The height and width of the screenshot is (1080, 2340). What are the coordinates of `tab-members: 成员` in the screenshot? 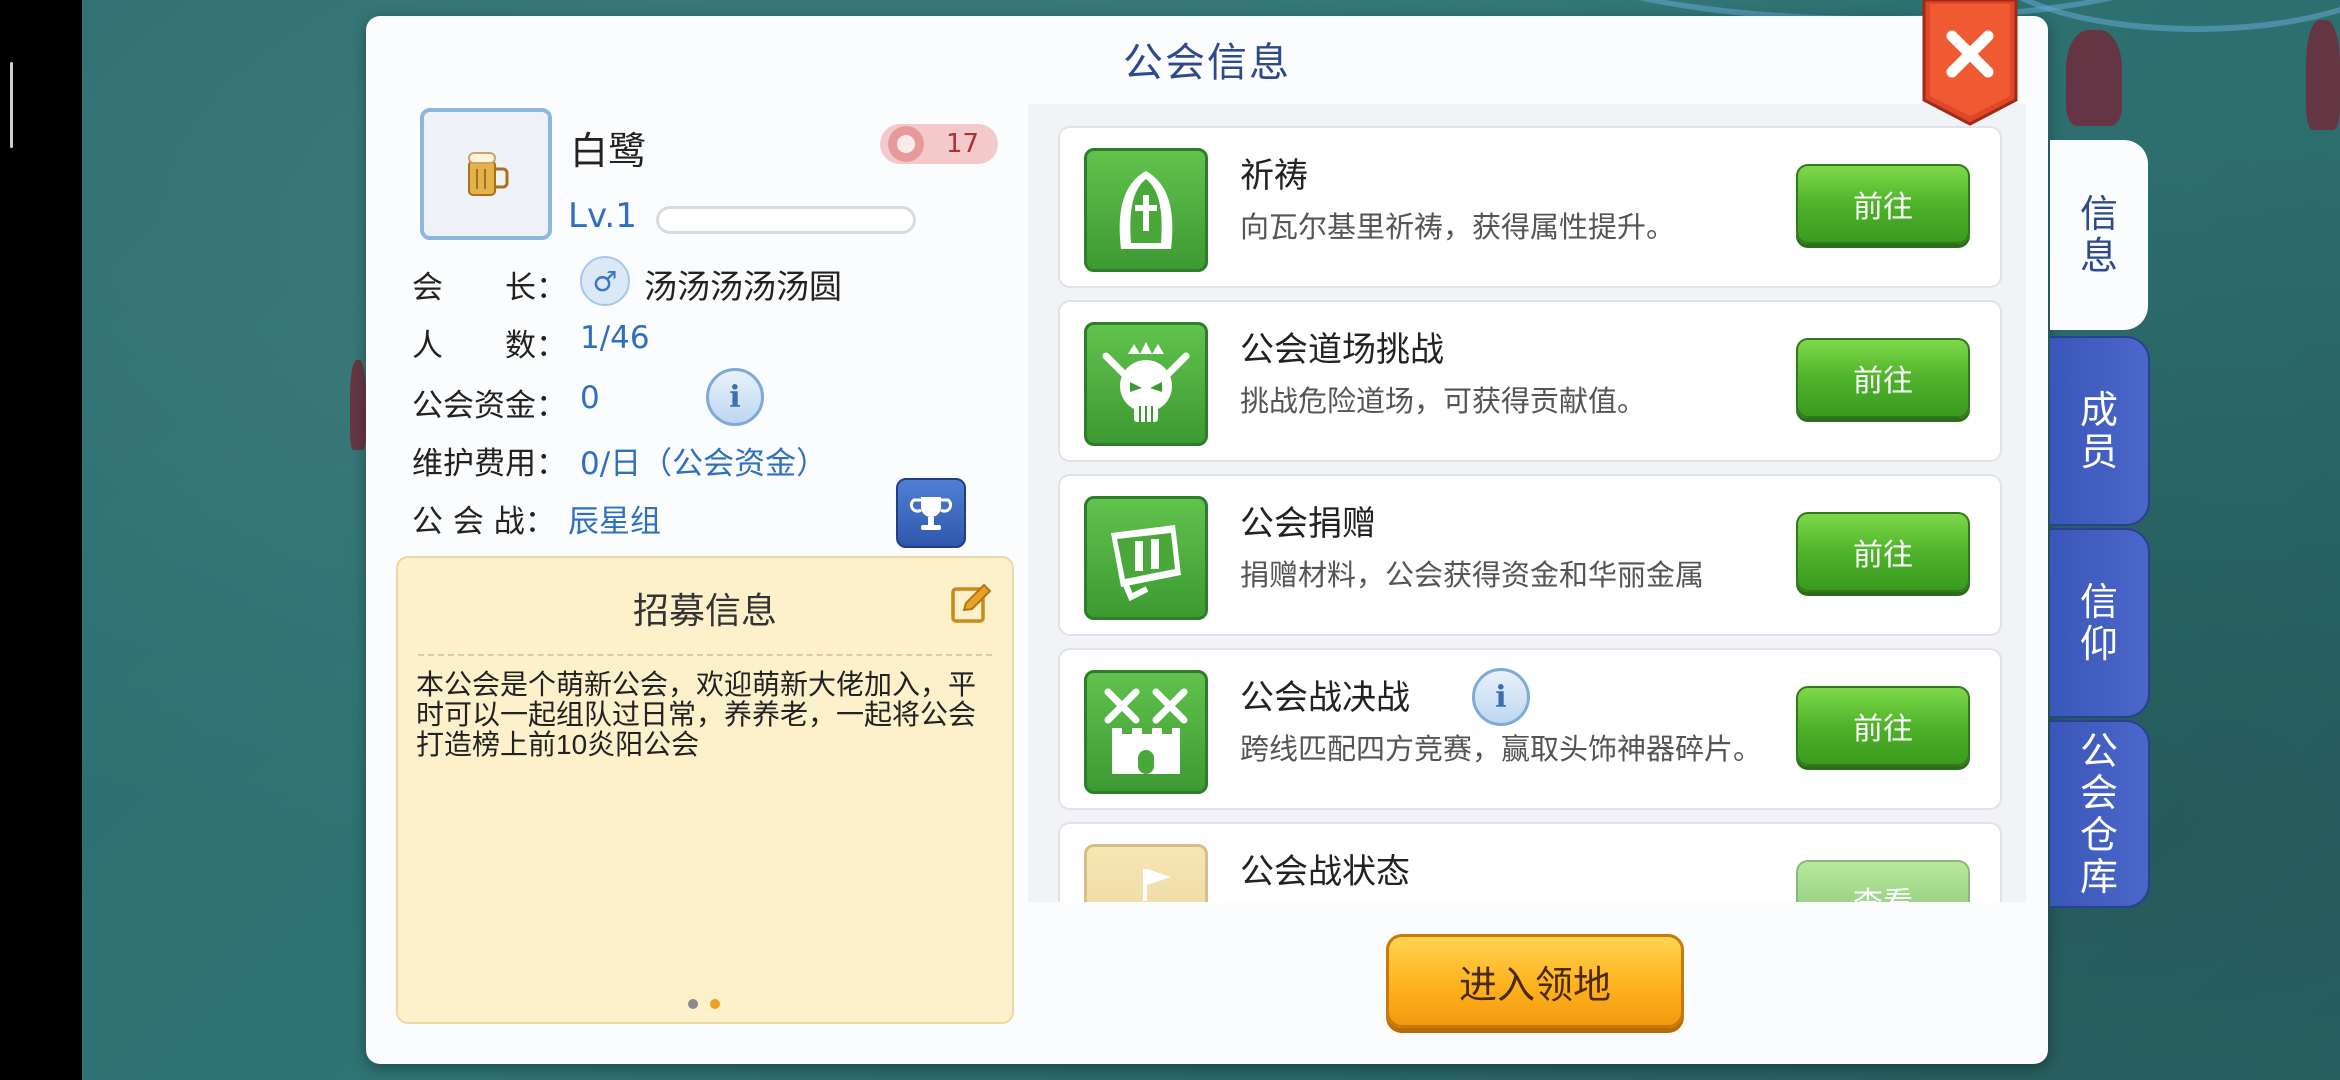 It's located at (2100, 431).